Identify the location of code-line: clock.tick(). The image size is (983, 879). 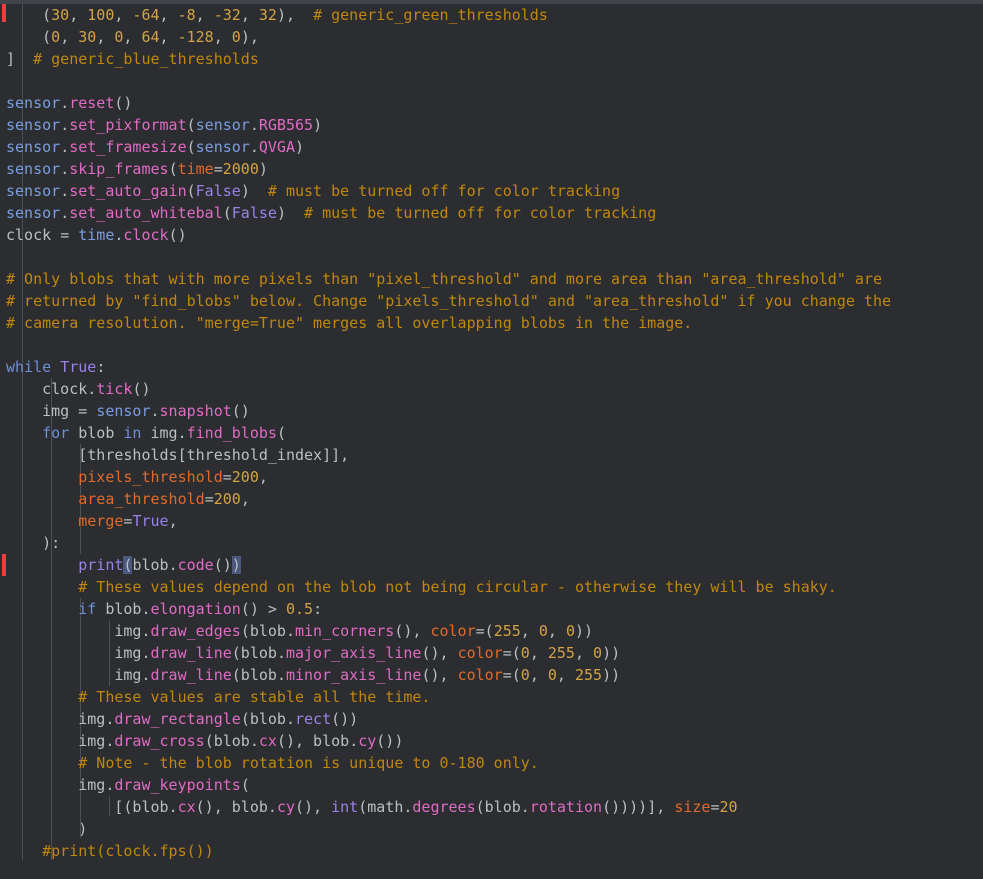
(491, 389).